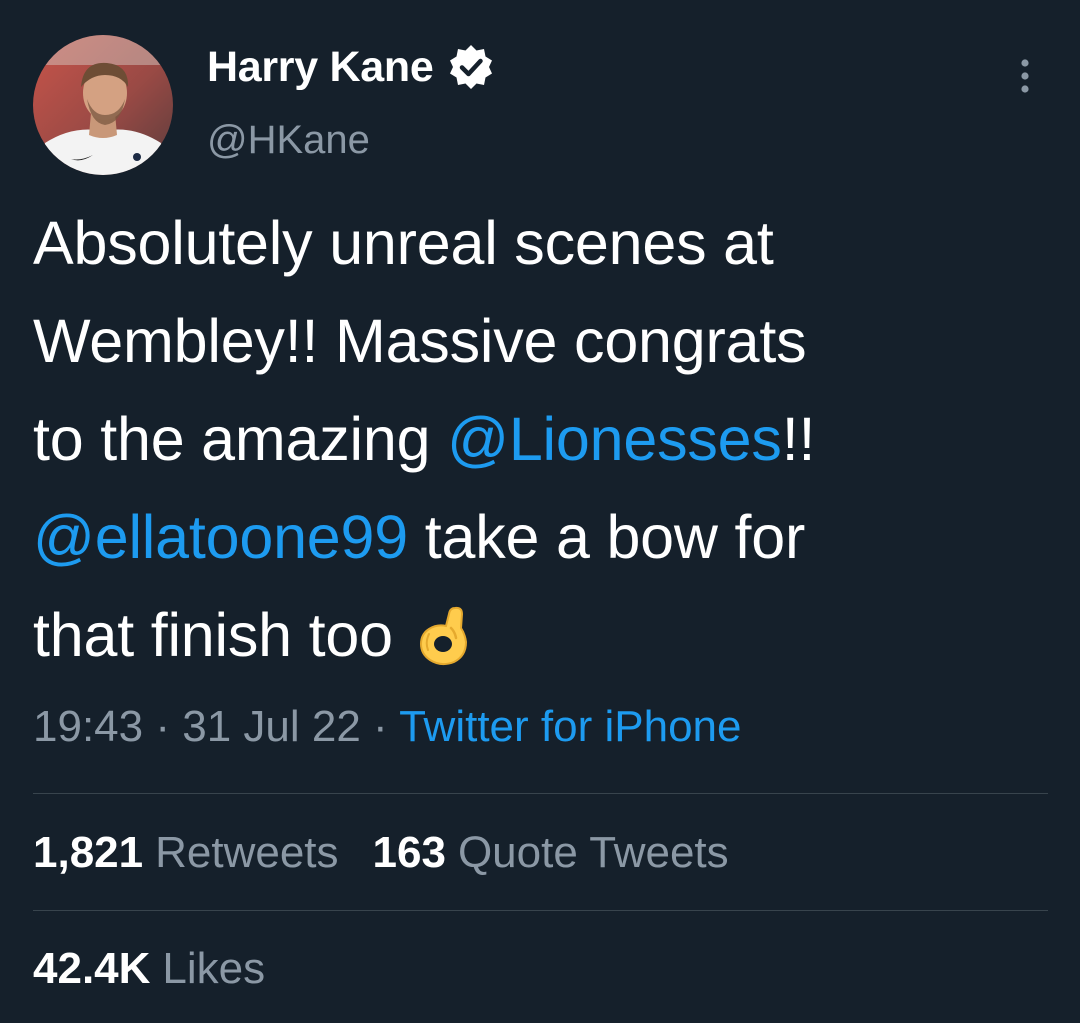  What do you see at coordinates (420, 341) in the screenshot?
I see `tweet-line-2: Wembley!! Massive congrats` at bounding box center [420, 341].